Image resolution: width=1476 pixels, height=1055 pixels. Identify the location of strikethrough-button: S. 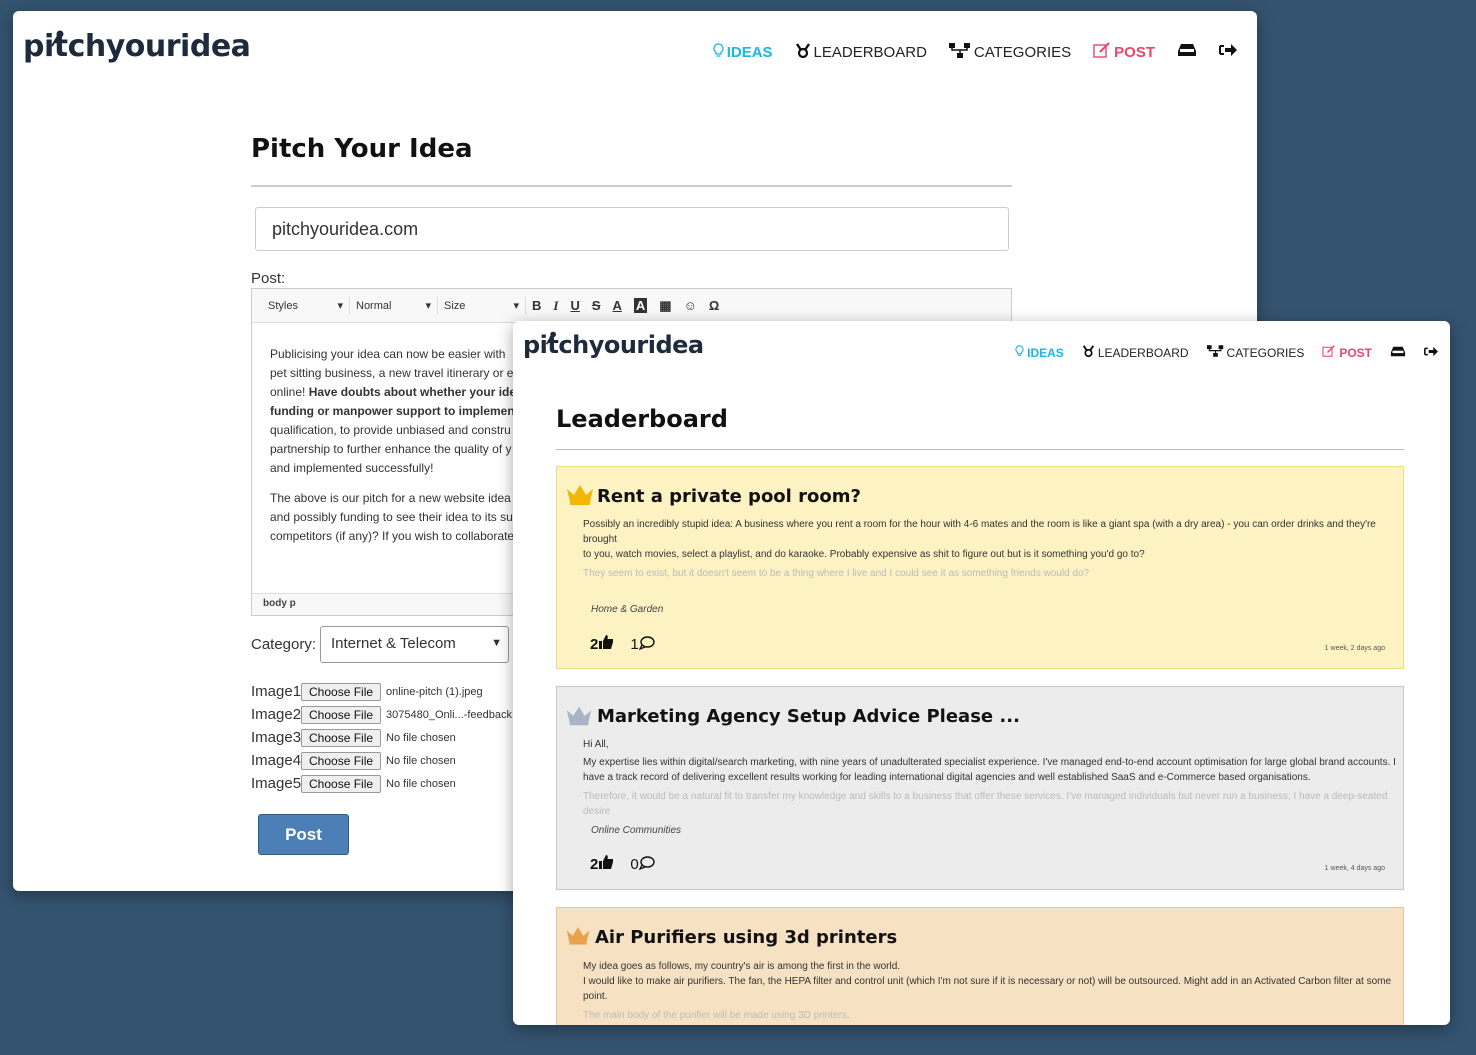
(596, 305).